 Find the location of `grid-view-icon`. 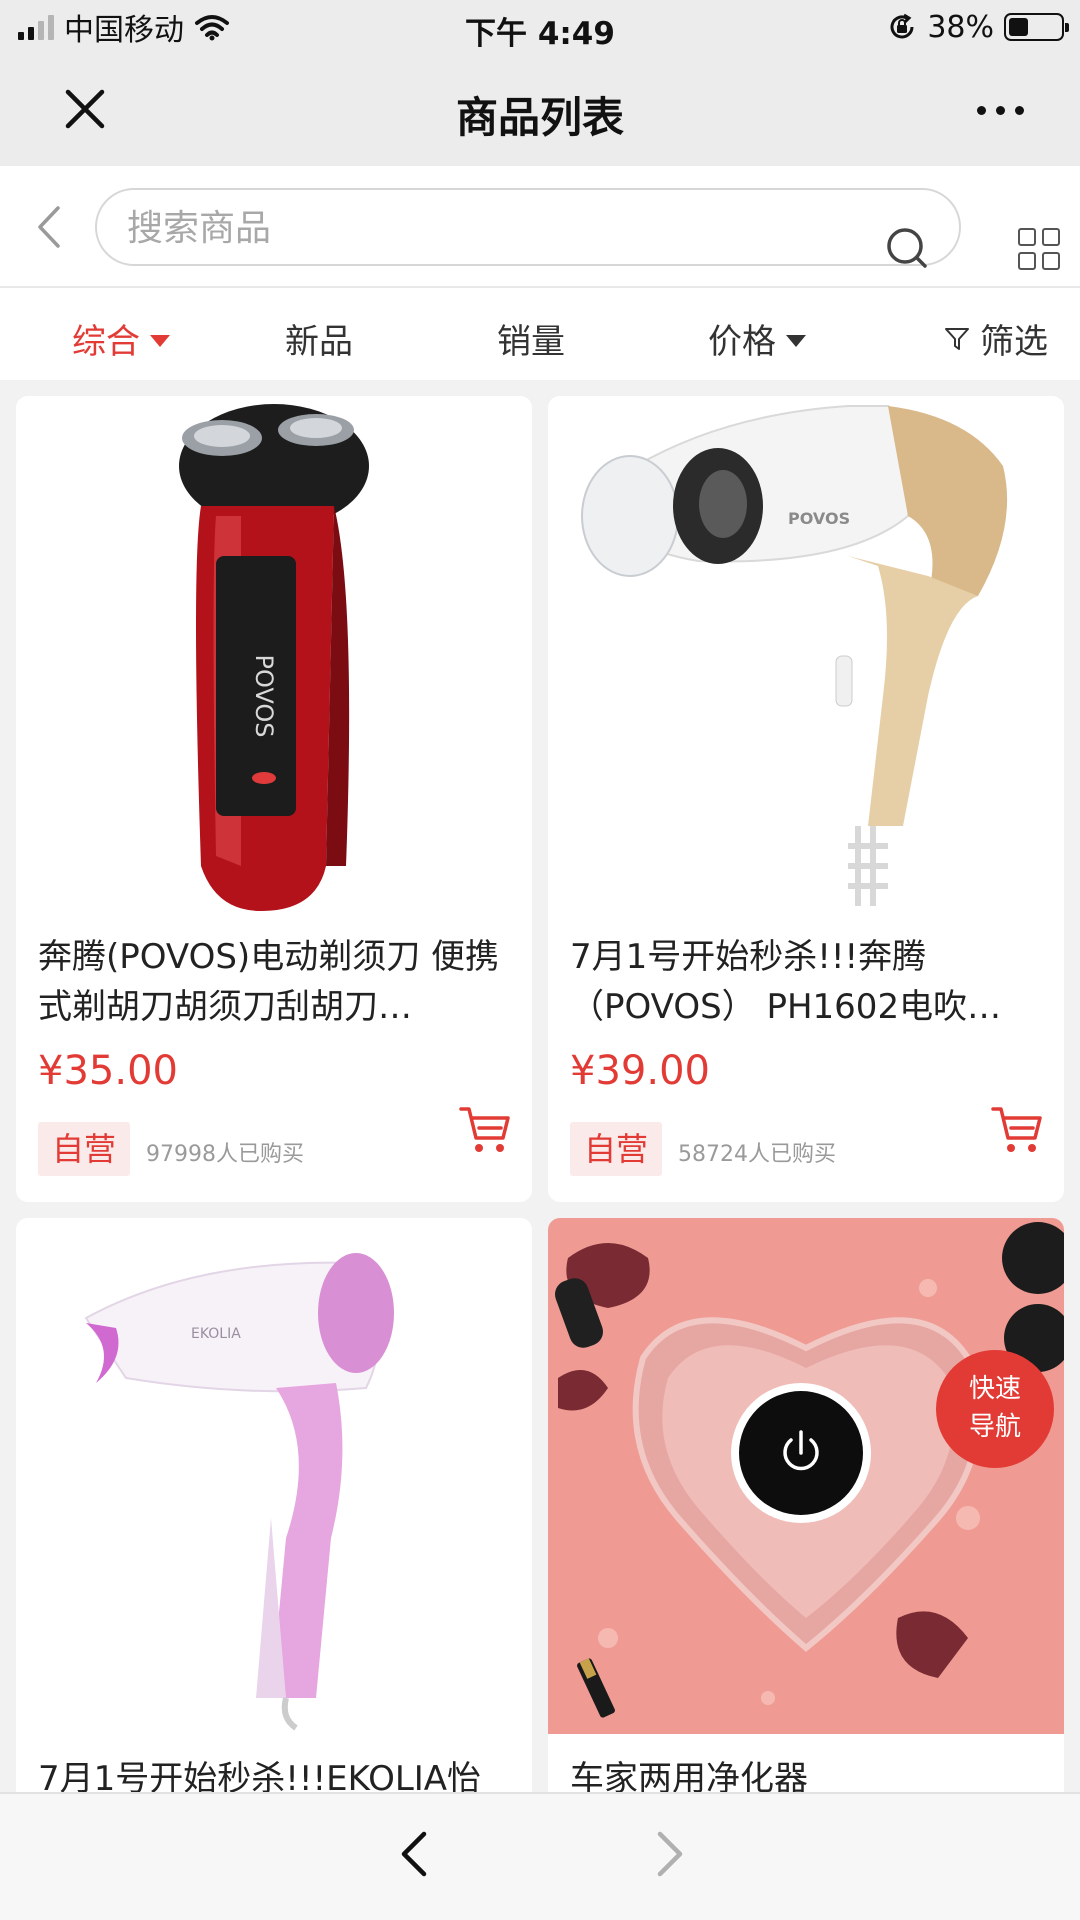

grid-view-icon is located at coordinates (1039, 249).